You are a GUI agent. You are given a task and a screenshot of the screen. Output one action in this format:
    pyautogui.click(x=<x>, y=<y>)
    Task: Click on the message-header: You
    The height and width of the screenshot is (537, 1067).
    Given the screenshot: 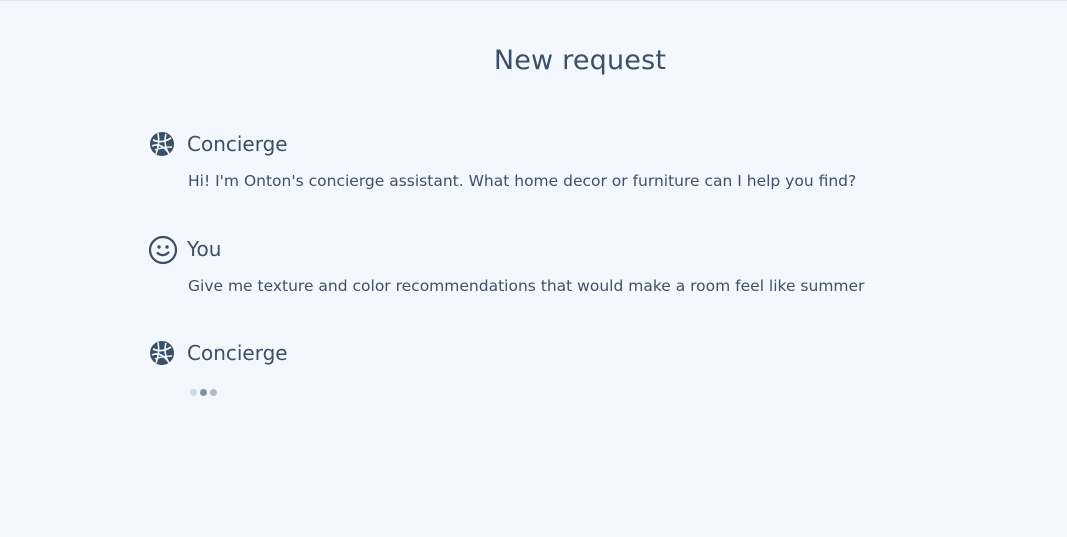 What is the action you would take?
    pyautogui.click(x=506, y=249)
    